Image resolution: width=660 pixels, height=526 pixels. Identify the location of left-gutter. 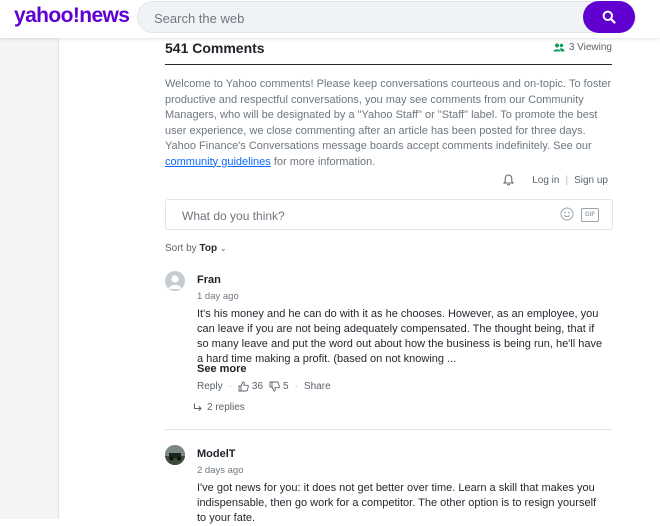
(29, 278).